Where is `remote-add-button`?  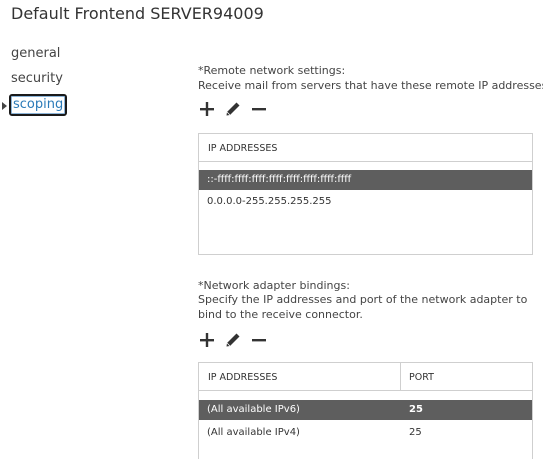
remote-add-button is located at coordinates (208, 110).